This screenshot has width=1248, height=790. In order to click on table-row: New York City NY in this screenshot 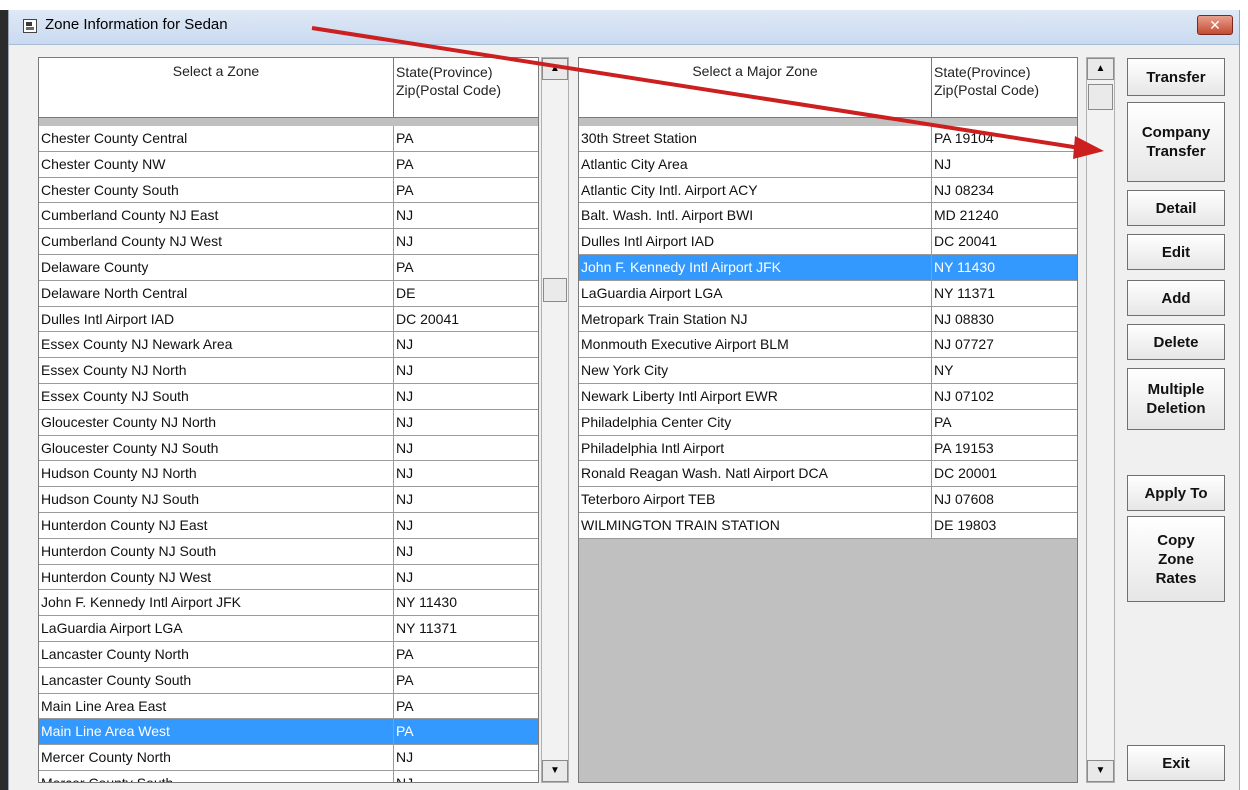, I will do `click(828, 371)`.